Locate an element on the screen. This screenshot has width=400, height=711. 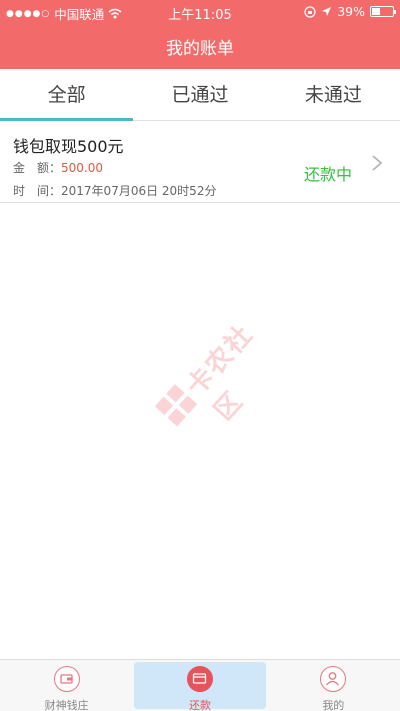
amount-label: 金 额： is located at coordinates (37, 168).